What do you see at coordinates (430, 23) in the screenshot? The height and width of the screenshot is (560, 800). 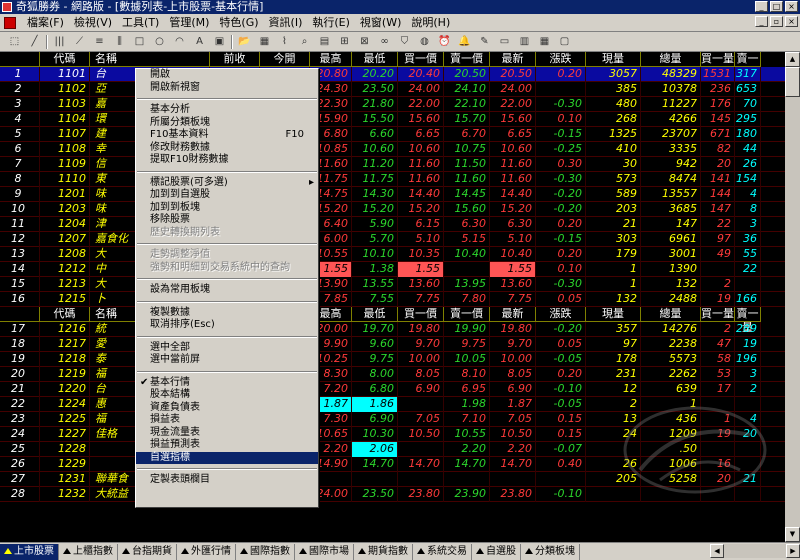 I see `menu-8: 說明(H)` at bounding box center [430, 23].